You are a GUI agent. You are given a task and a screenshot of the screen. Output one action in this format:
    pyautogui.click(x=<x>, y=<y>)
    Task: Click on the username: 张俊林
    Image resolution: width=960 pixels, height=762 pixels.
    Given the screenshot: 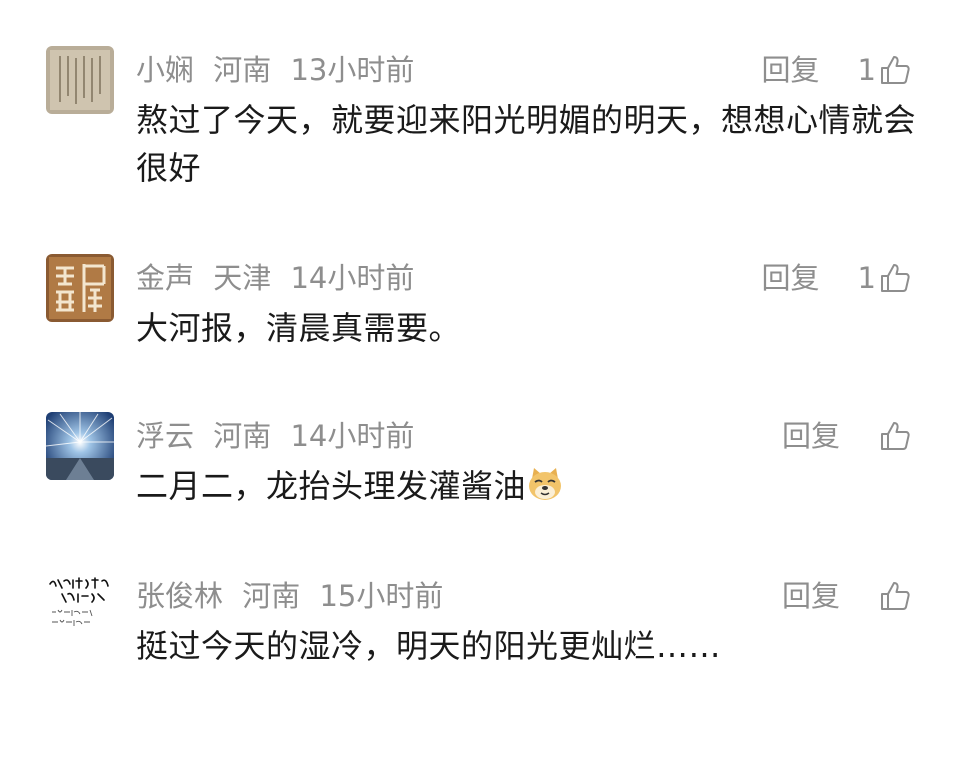 What is the action you would take?
    pyautogui.click(x=179, y=596)
    